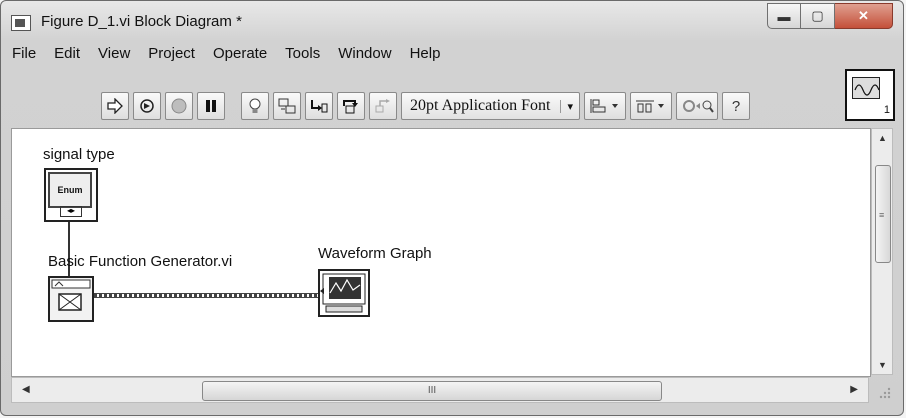  I want to click on step-into-icon, so click(319, 106).